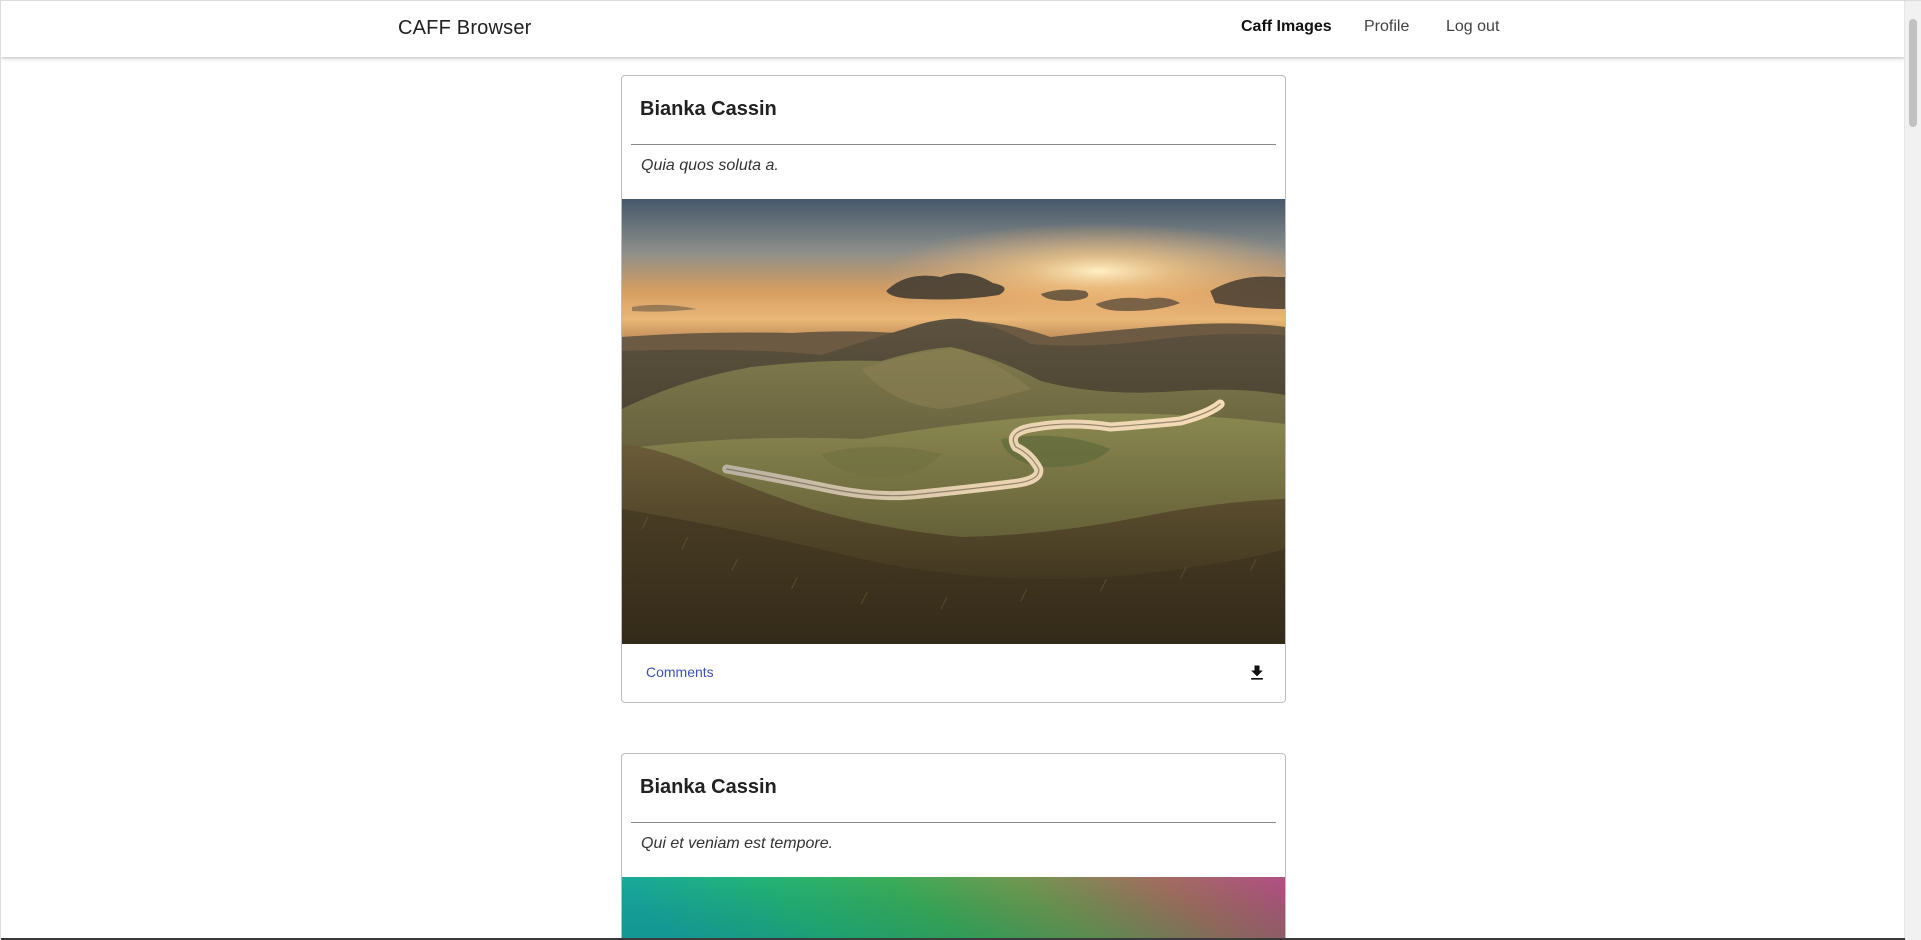 Image resolution: width=1921 pixels, height=940 pixels. What do you see at coordinates (1472, 30) in the screenshot?
I see `nav-log-out: Log out` at bounding box center [1472, 30].